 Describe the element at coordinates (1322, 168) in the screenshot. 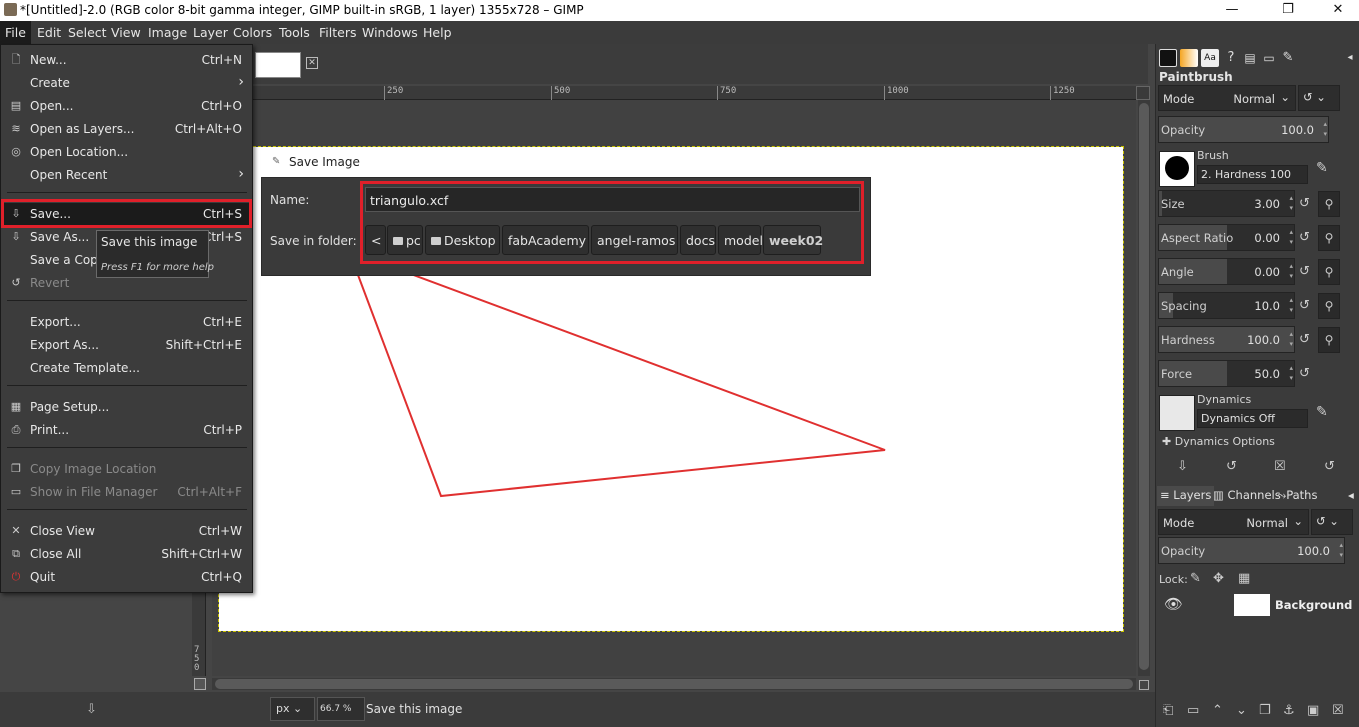

I see `edit-brush-icon: ✎` at that location.